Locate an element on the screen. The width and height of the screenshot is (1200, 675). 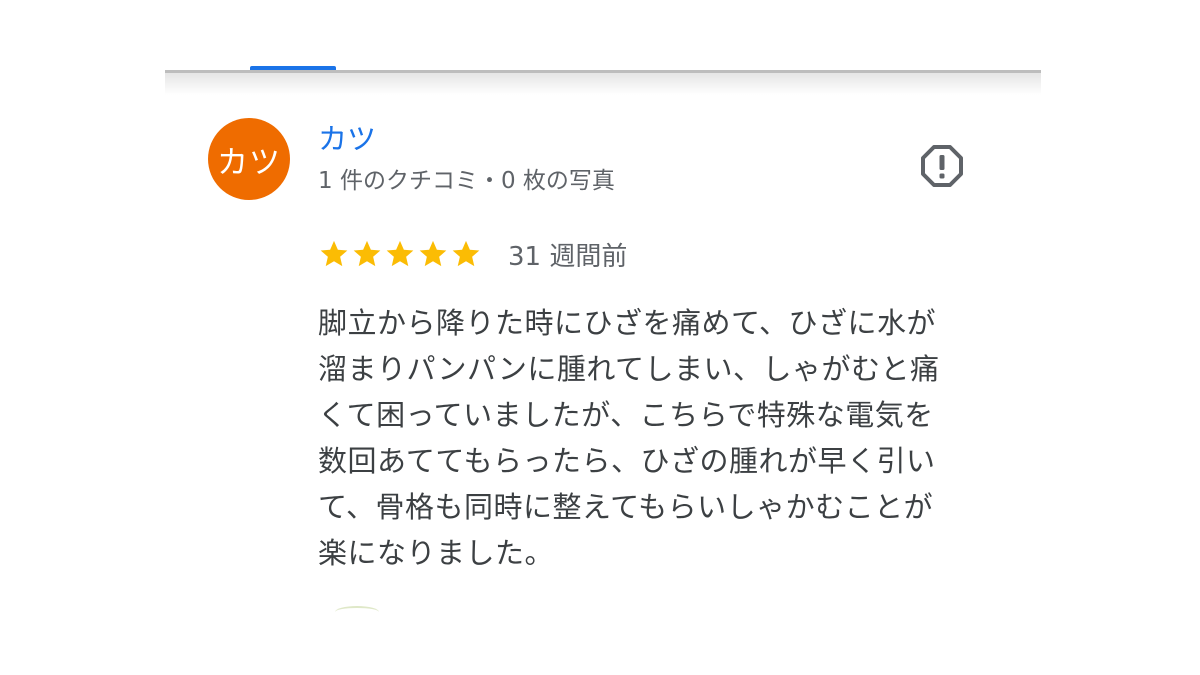
review-text-line: 数回あててもらったら、ひざの腫れが早く引い is located at coordinates (627, 461).